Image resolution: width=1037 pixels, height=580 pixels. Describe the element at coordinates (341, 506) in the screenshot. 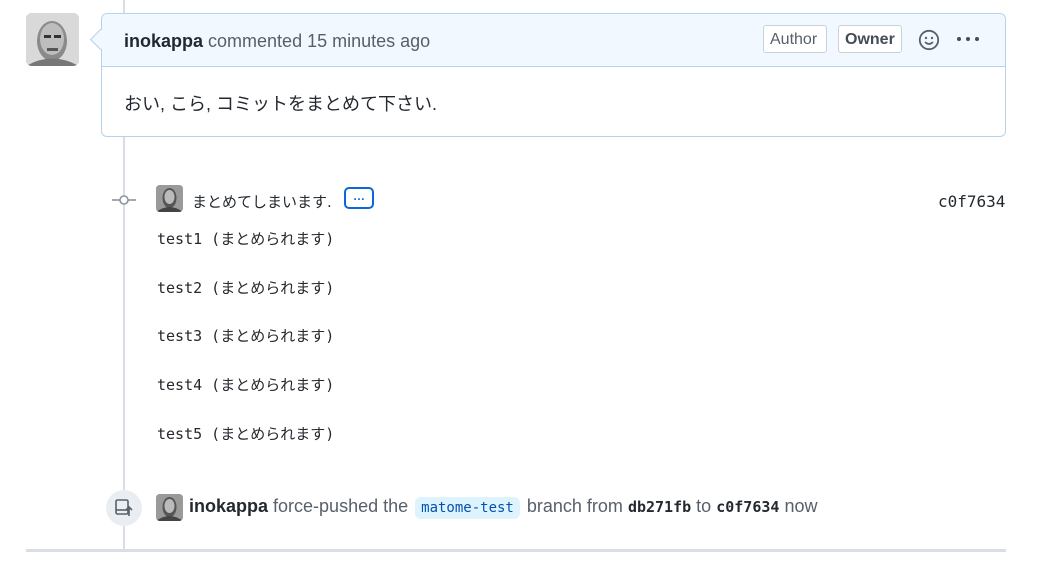

I see `event-action: force-pushed the` at that location.